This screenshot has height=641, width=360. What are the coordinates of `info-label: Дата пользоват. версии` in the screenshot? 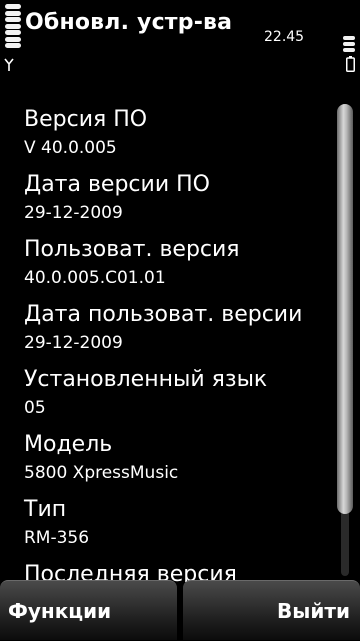 It's located at (163, 314).